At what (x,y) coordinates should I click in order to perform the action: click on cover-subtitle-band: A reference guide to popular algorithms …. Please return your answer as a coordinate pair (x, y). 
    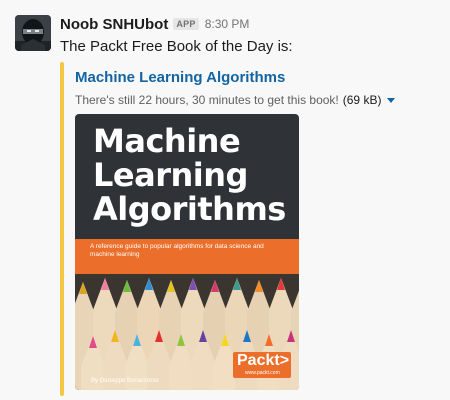
    Looking at the image, I should click on (187, 256).